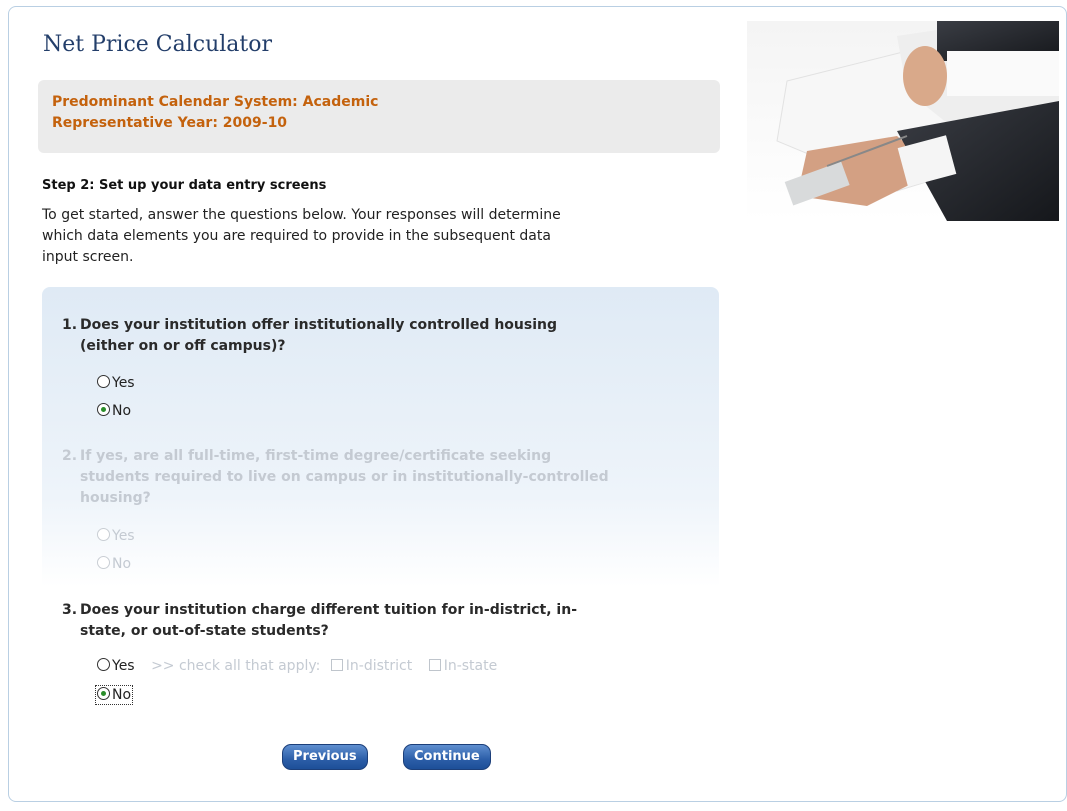  Describe the element at coordinates (122, 695) in the screenshot. I see `q3-no-label: No` at that location.